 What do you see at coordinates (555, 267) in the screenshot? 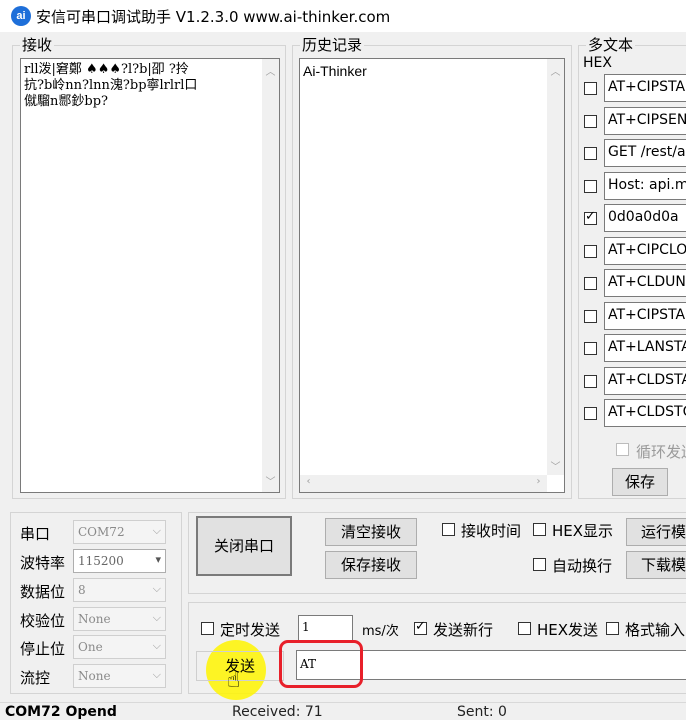
I see `history-vscrollbar: ︿ ﹀` at bounding box center [555, 267].